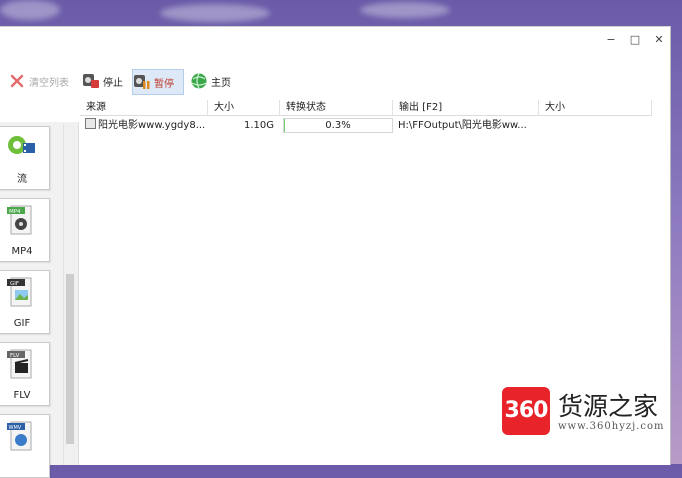 Image resolution: width=682 pixels, height=478 pixels. I want to click on clear-list-button: 清空列表, so click(41, 81).